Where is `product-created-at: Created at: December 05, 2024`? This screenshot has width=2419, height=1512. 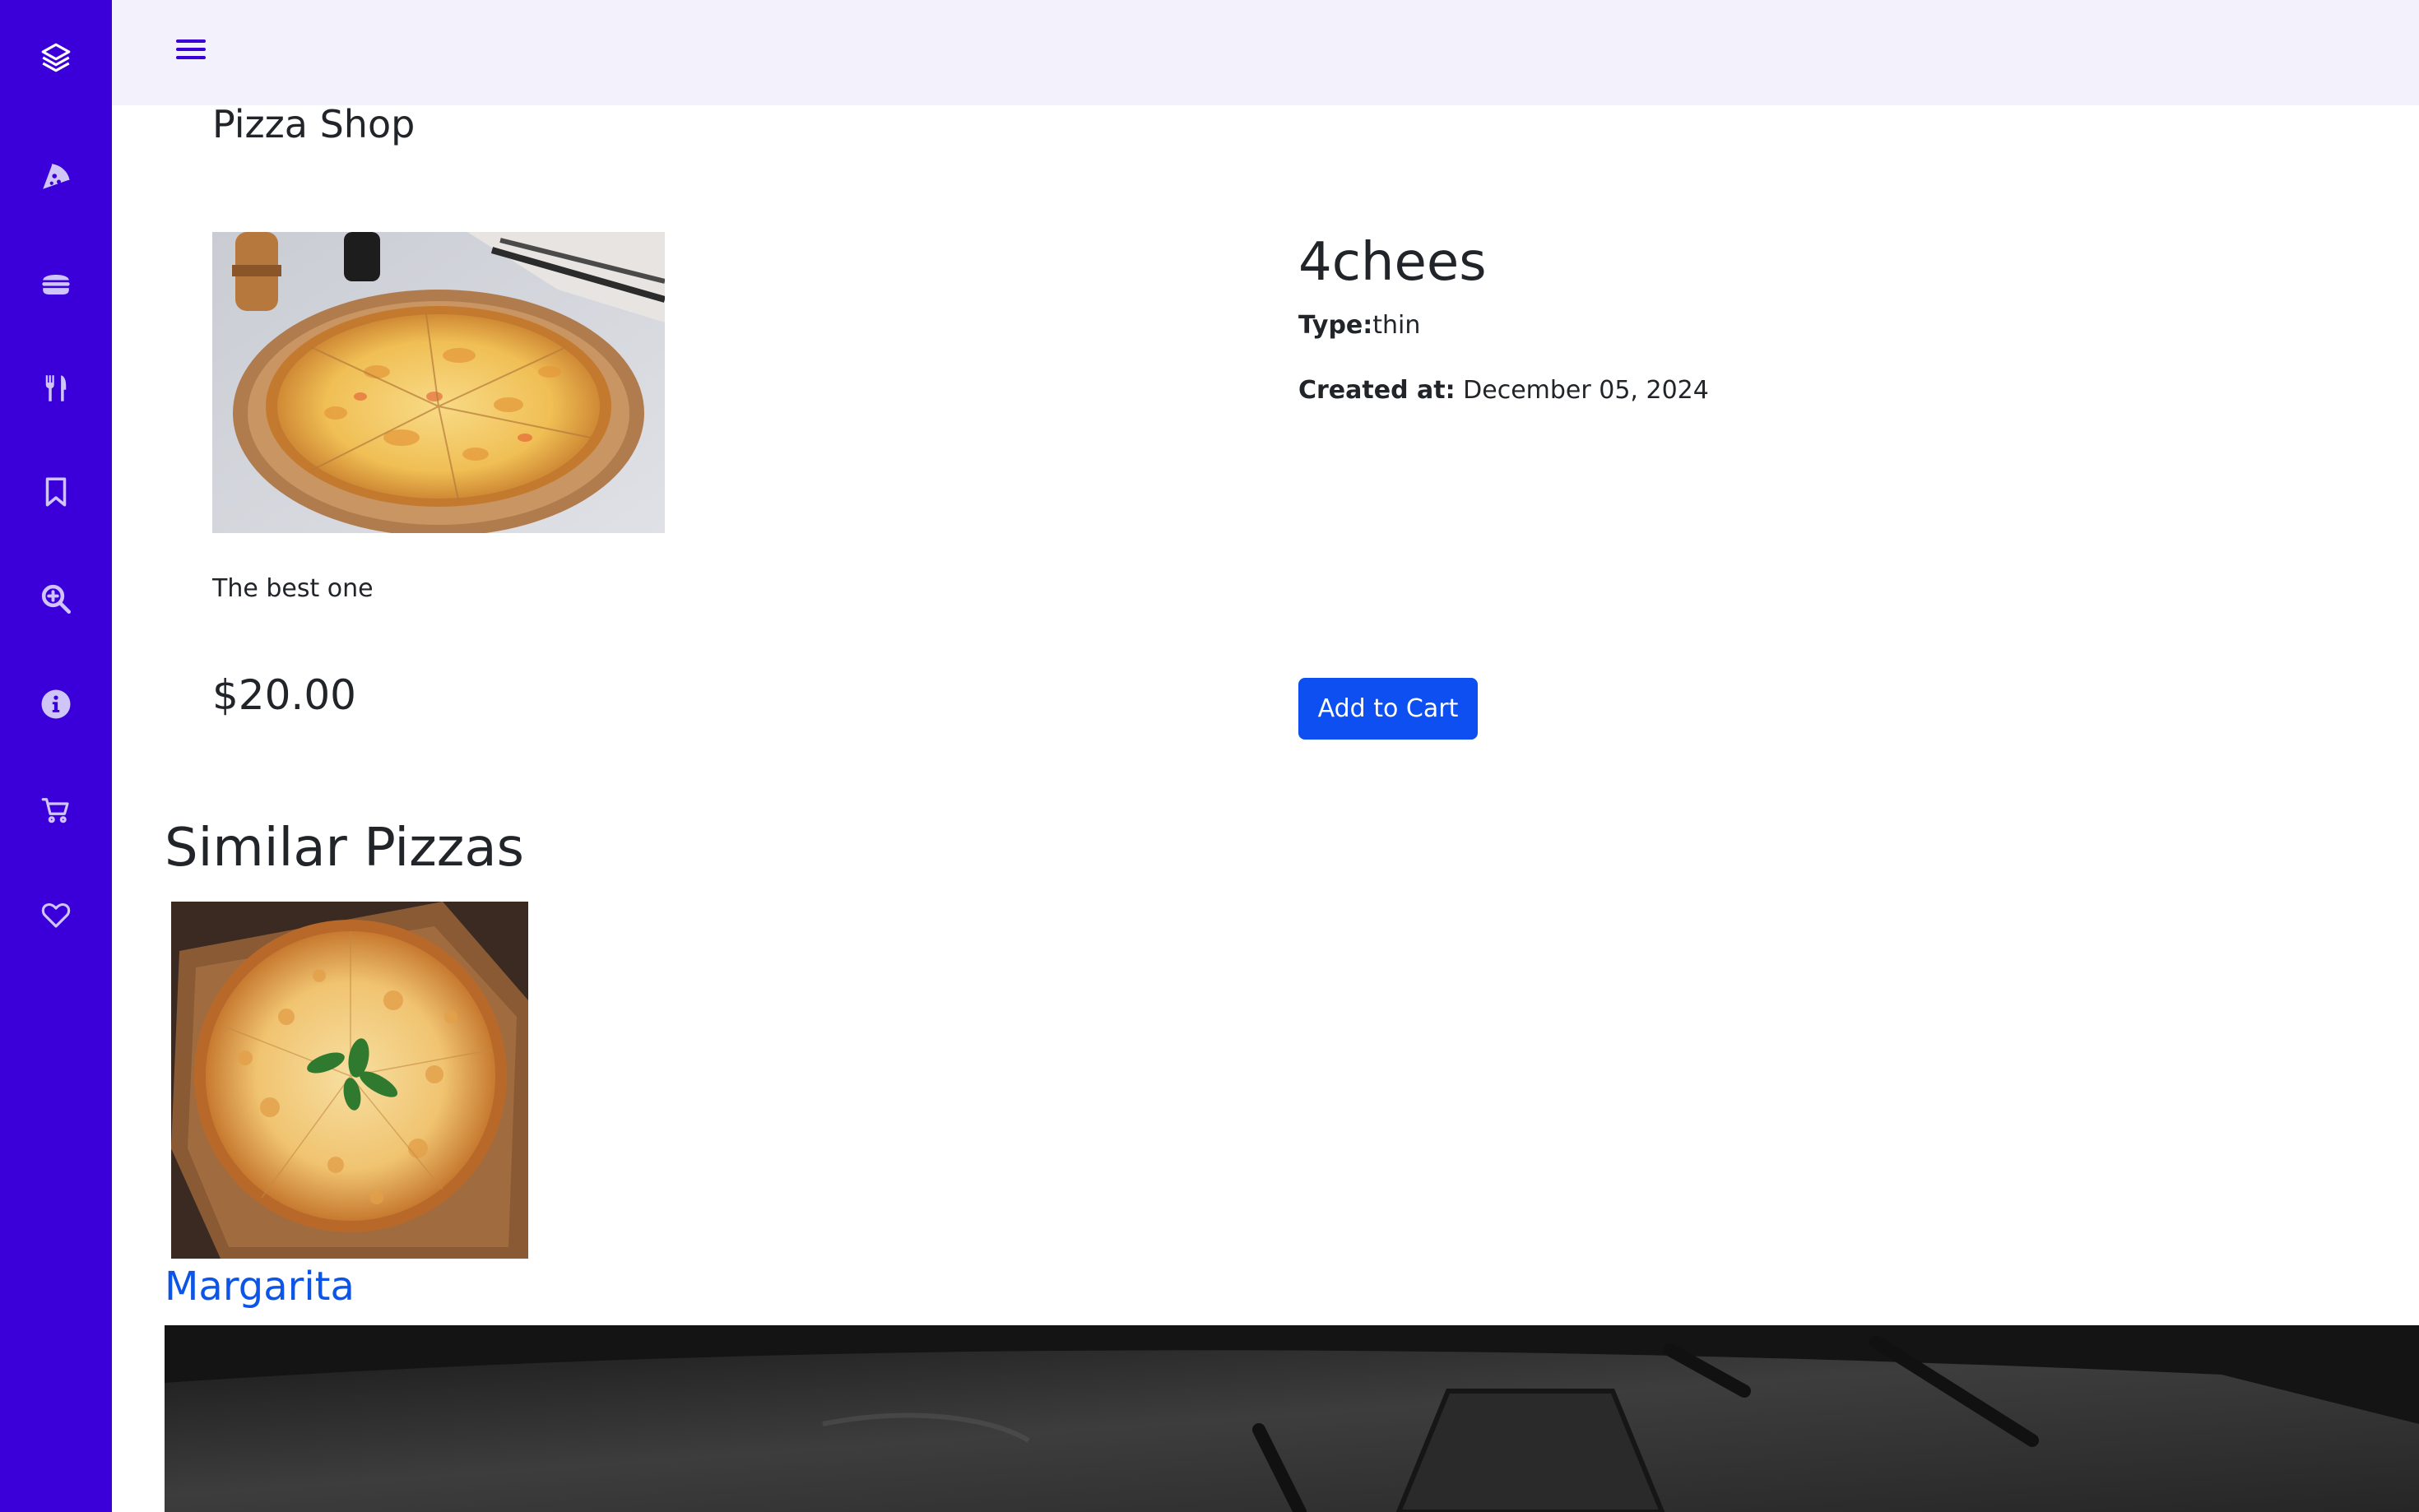 product-created-at: Created at: December 05, 2024 is located at coordinates (1504, 390).